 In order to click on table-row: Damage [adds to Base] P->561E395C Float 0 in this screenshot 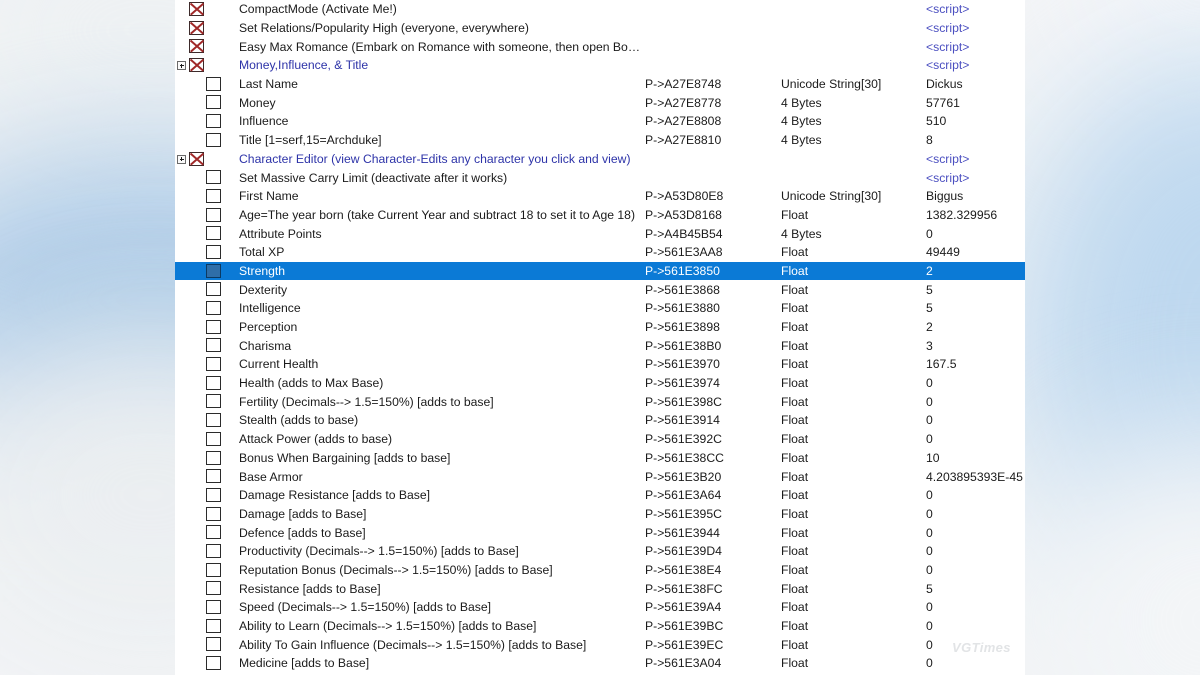, I will do `click(600, 514)`.